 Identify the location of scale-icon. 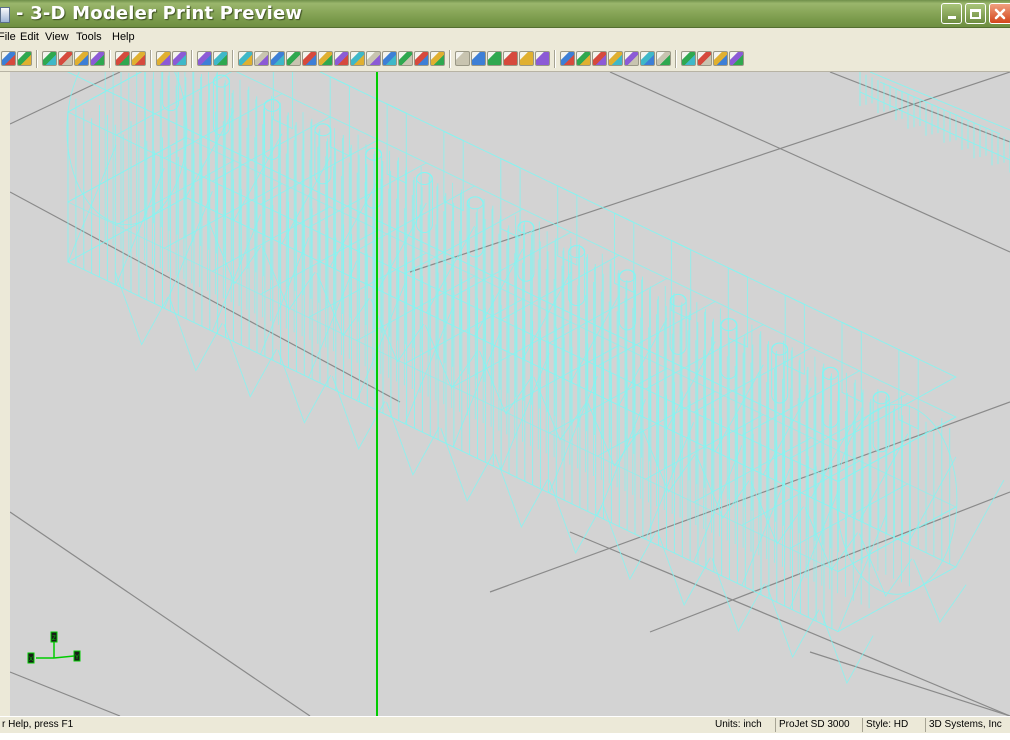
(583, 58).